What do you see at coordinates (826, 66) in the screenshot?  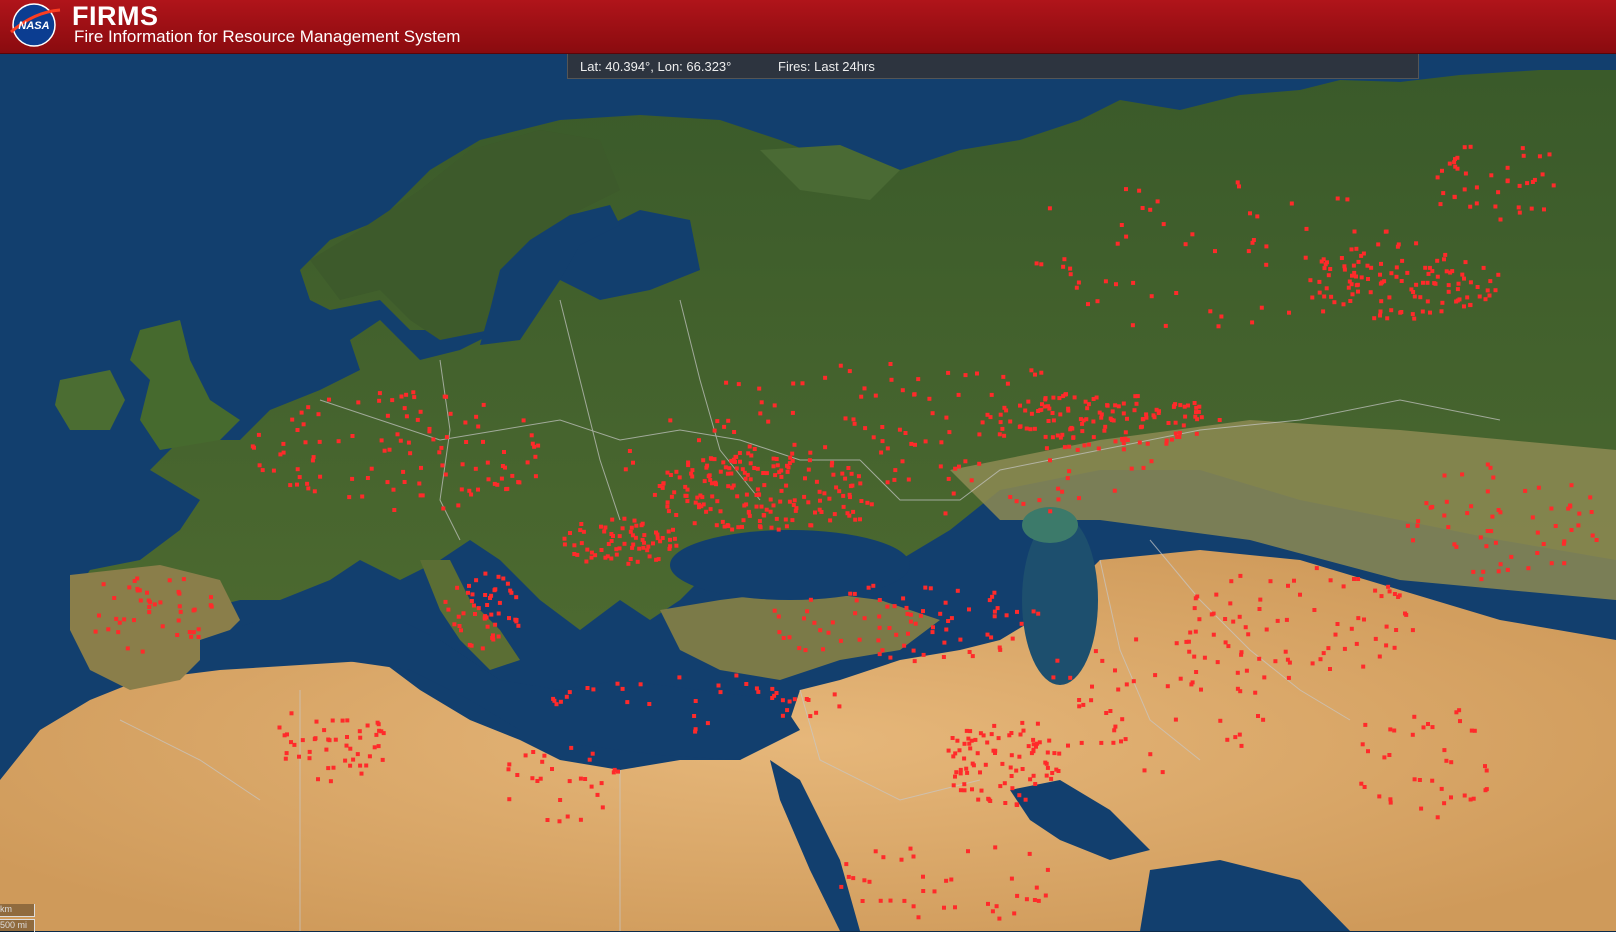 I see `fires-time-filter: Fires: Last 24hrs` at bounding box center [826, 66].